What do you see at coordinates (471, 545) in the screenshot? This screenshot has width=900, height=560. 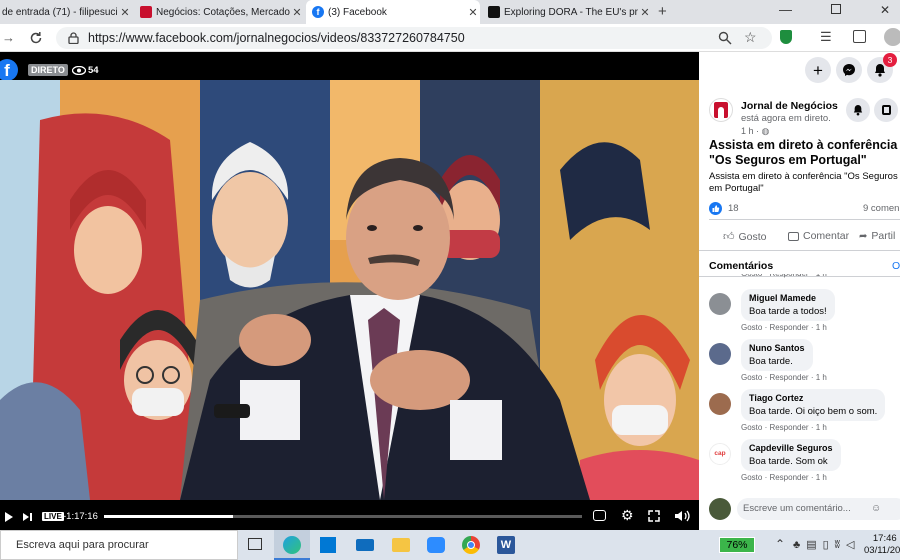 I see `chrome-icon` at bounding box center [471, 545].